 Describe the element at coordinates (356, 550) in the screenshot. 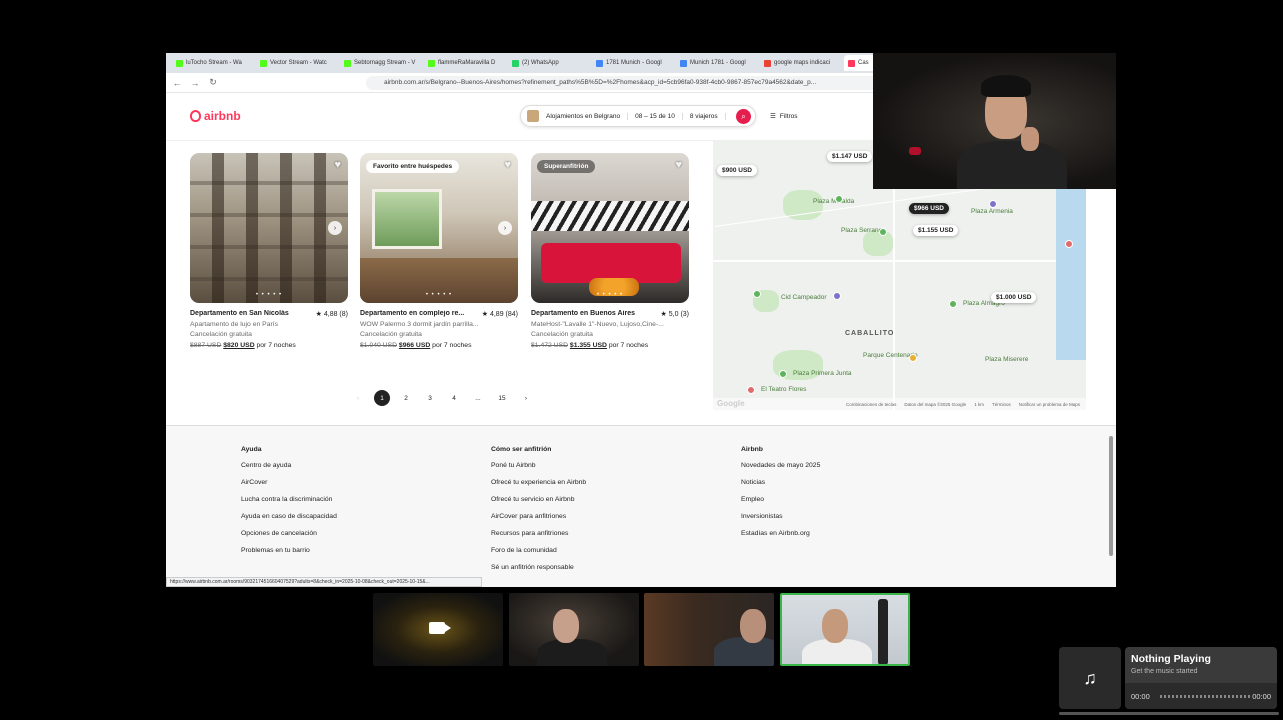

I see `footer-link: Problemas en tu barrio` at that location.